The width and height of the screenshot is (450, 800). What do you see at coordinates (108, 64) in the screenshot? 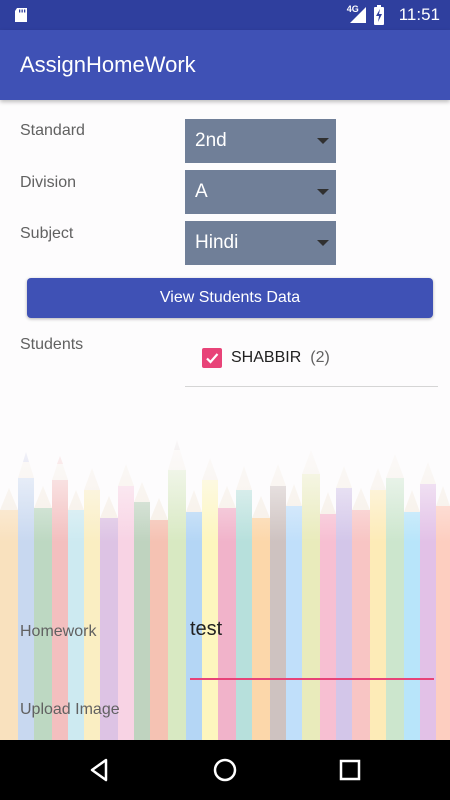
I see `app-title: AssignHomeWork` at bounding box center [108, 64].